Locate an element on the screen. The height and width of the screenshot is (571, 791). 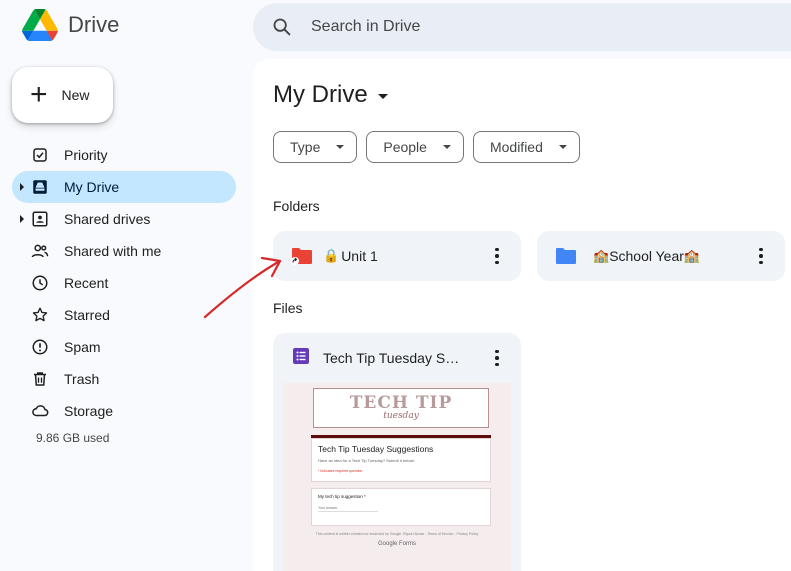
folder-name: Unit 1 is located at coordinates (359, 256).